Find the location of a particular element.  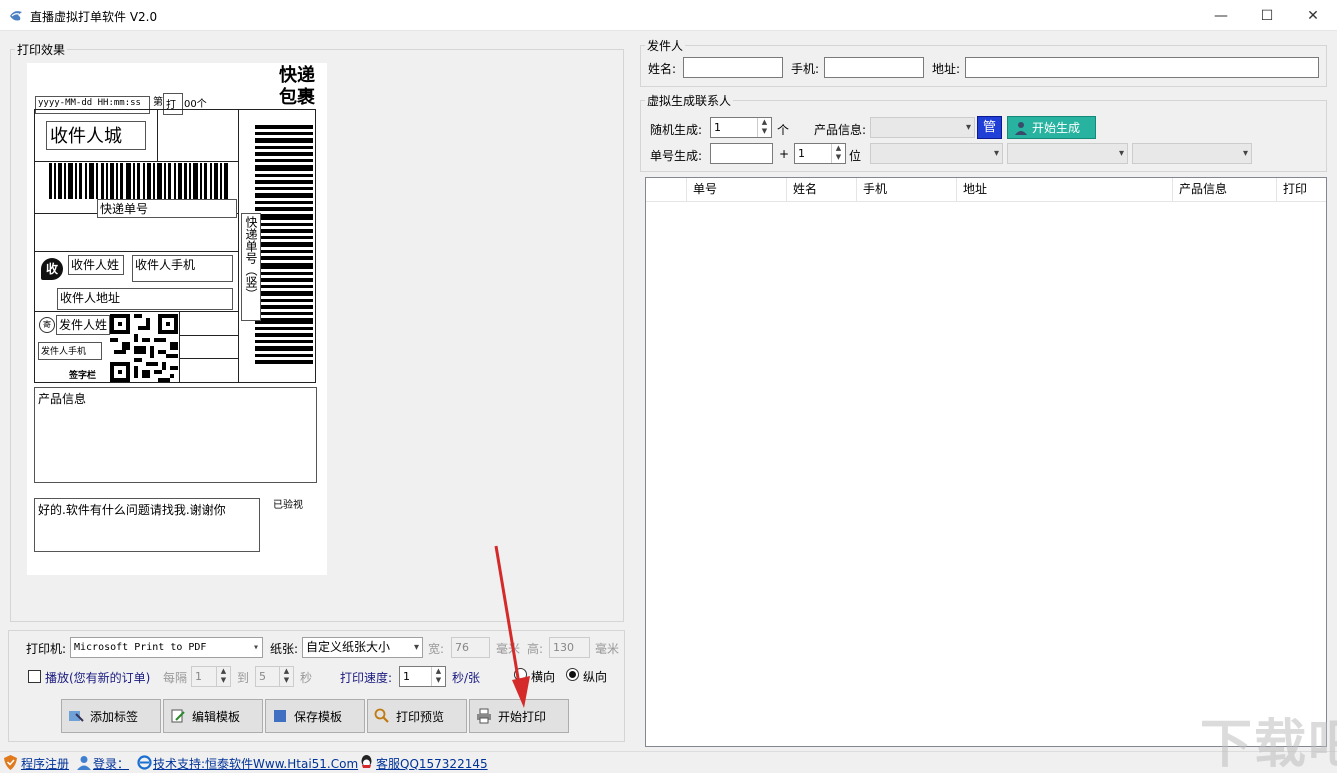

speed-label: 打印速度: is located at coordinates (366, 678).